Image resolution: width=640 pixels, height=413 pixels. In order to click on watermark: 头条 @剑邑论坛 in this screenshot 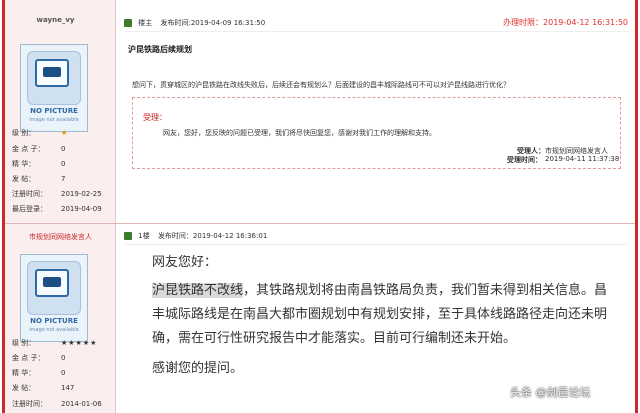, I will do `click(550, 392)`.